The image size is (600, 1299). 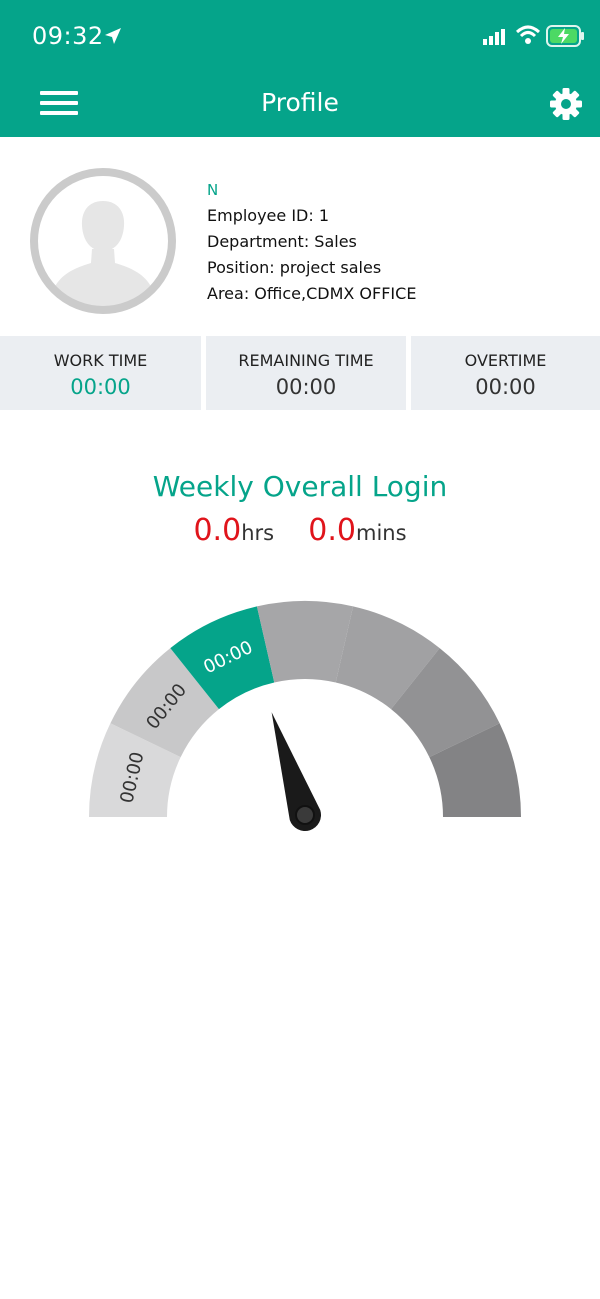 What do you see at coordinates (566, 104) in the screenshot?
I see `gear-icon` at bounding box center [566, 104].